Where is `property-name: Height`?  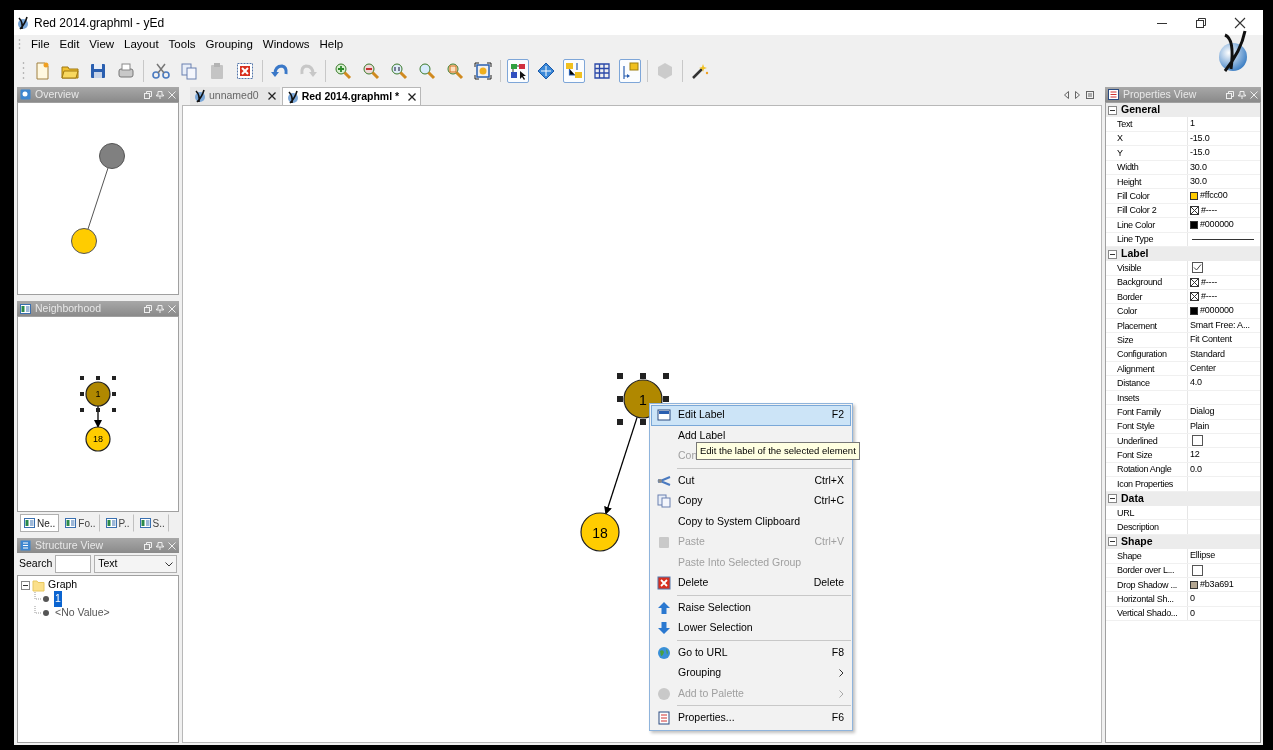 property-name: Height is located at coordinates (1129, 182).